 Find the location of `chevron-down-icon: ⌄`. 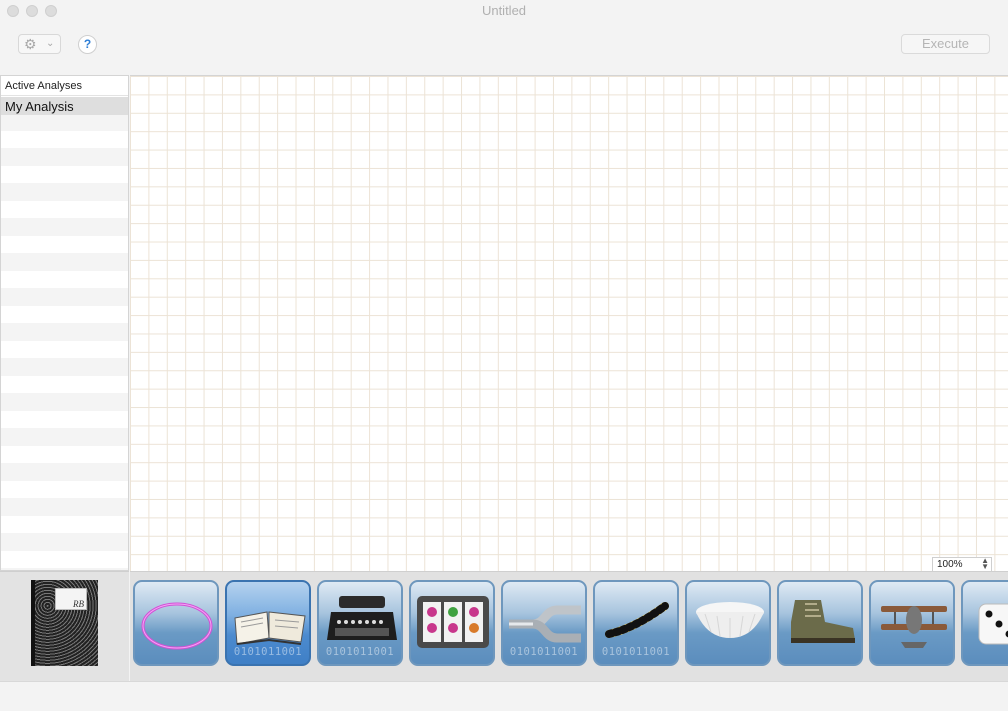

chevron-down-icon: ⌄ is located at coordinates (50, 43).